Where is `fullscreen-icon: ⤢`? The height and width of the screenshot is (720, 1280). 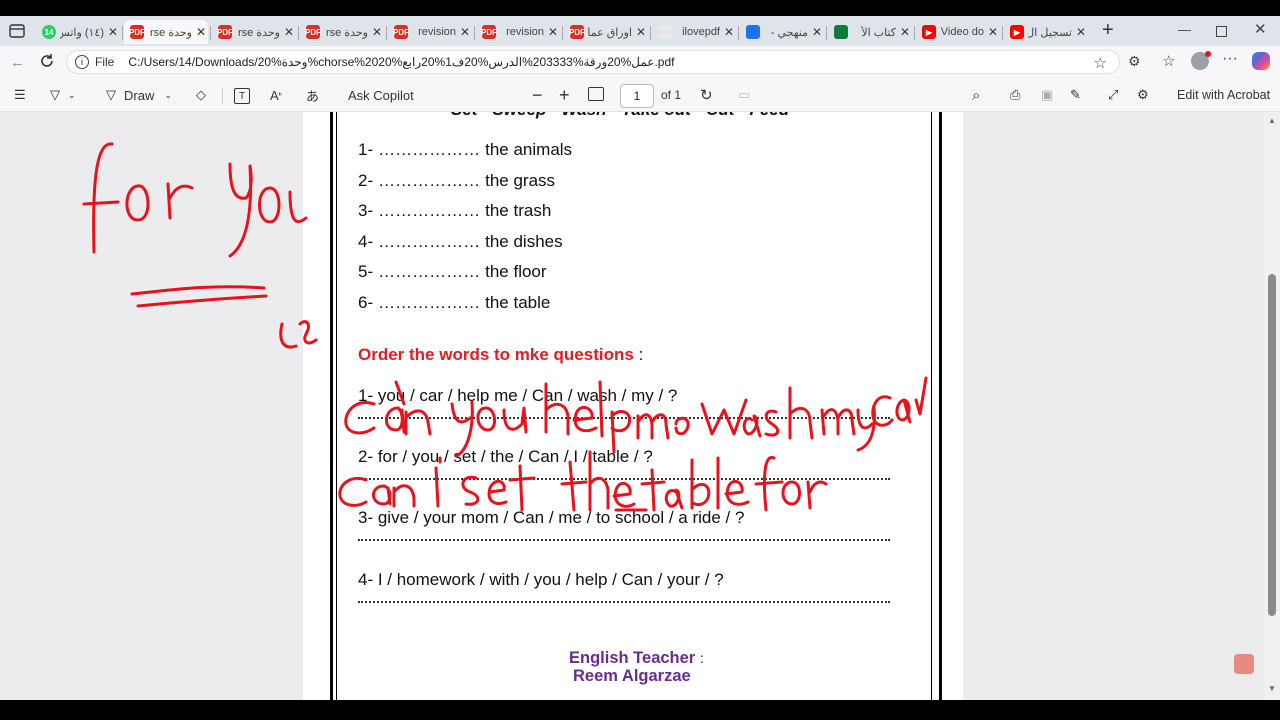 fullscreen-icon: ⤢ is located at coordinates (1113, 95).